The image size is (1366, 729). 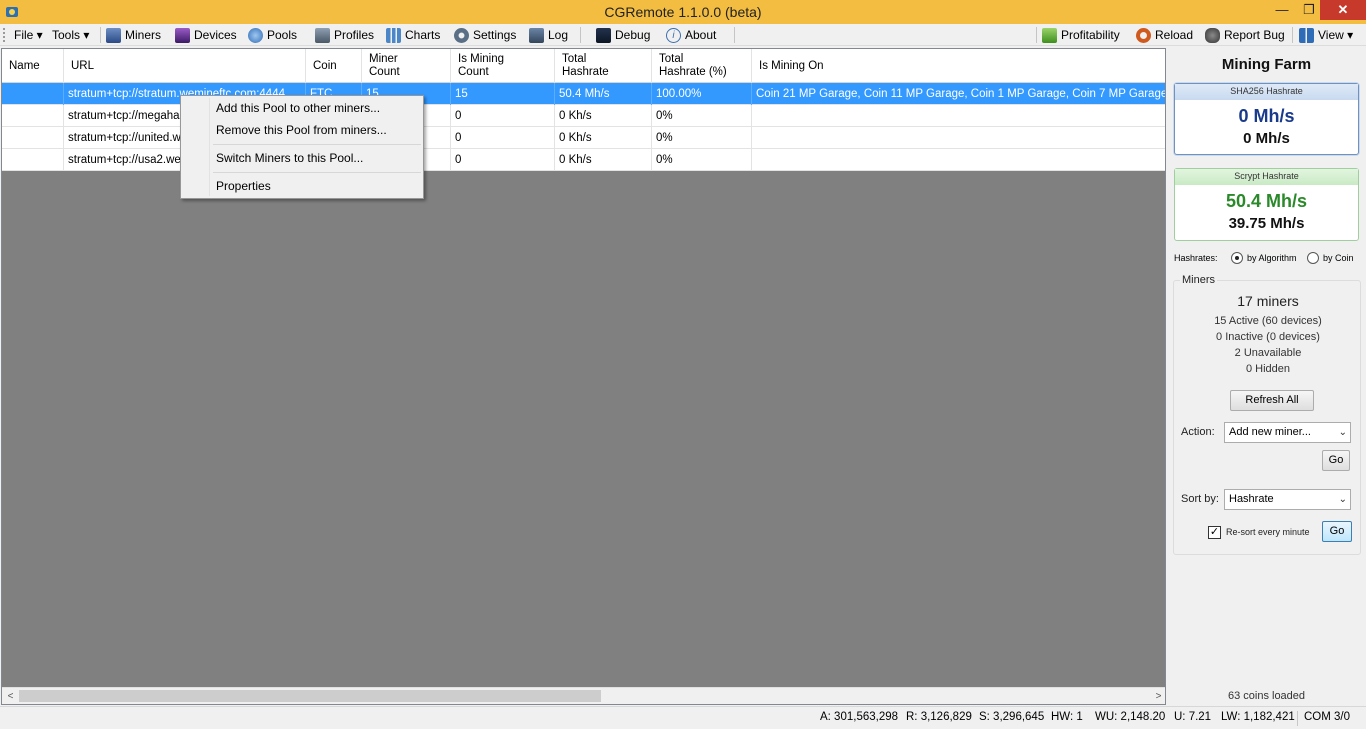 I want to click on status-last-work: LW: 1,182,421, so click(x=1258, y=717).